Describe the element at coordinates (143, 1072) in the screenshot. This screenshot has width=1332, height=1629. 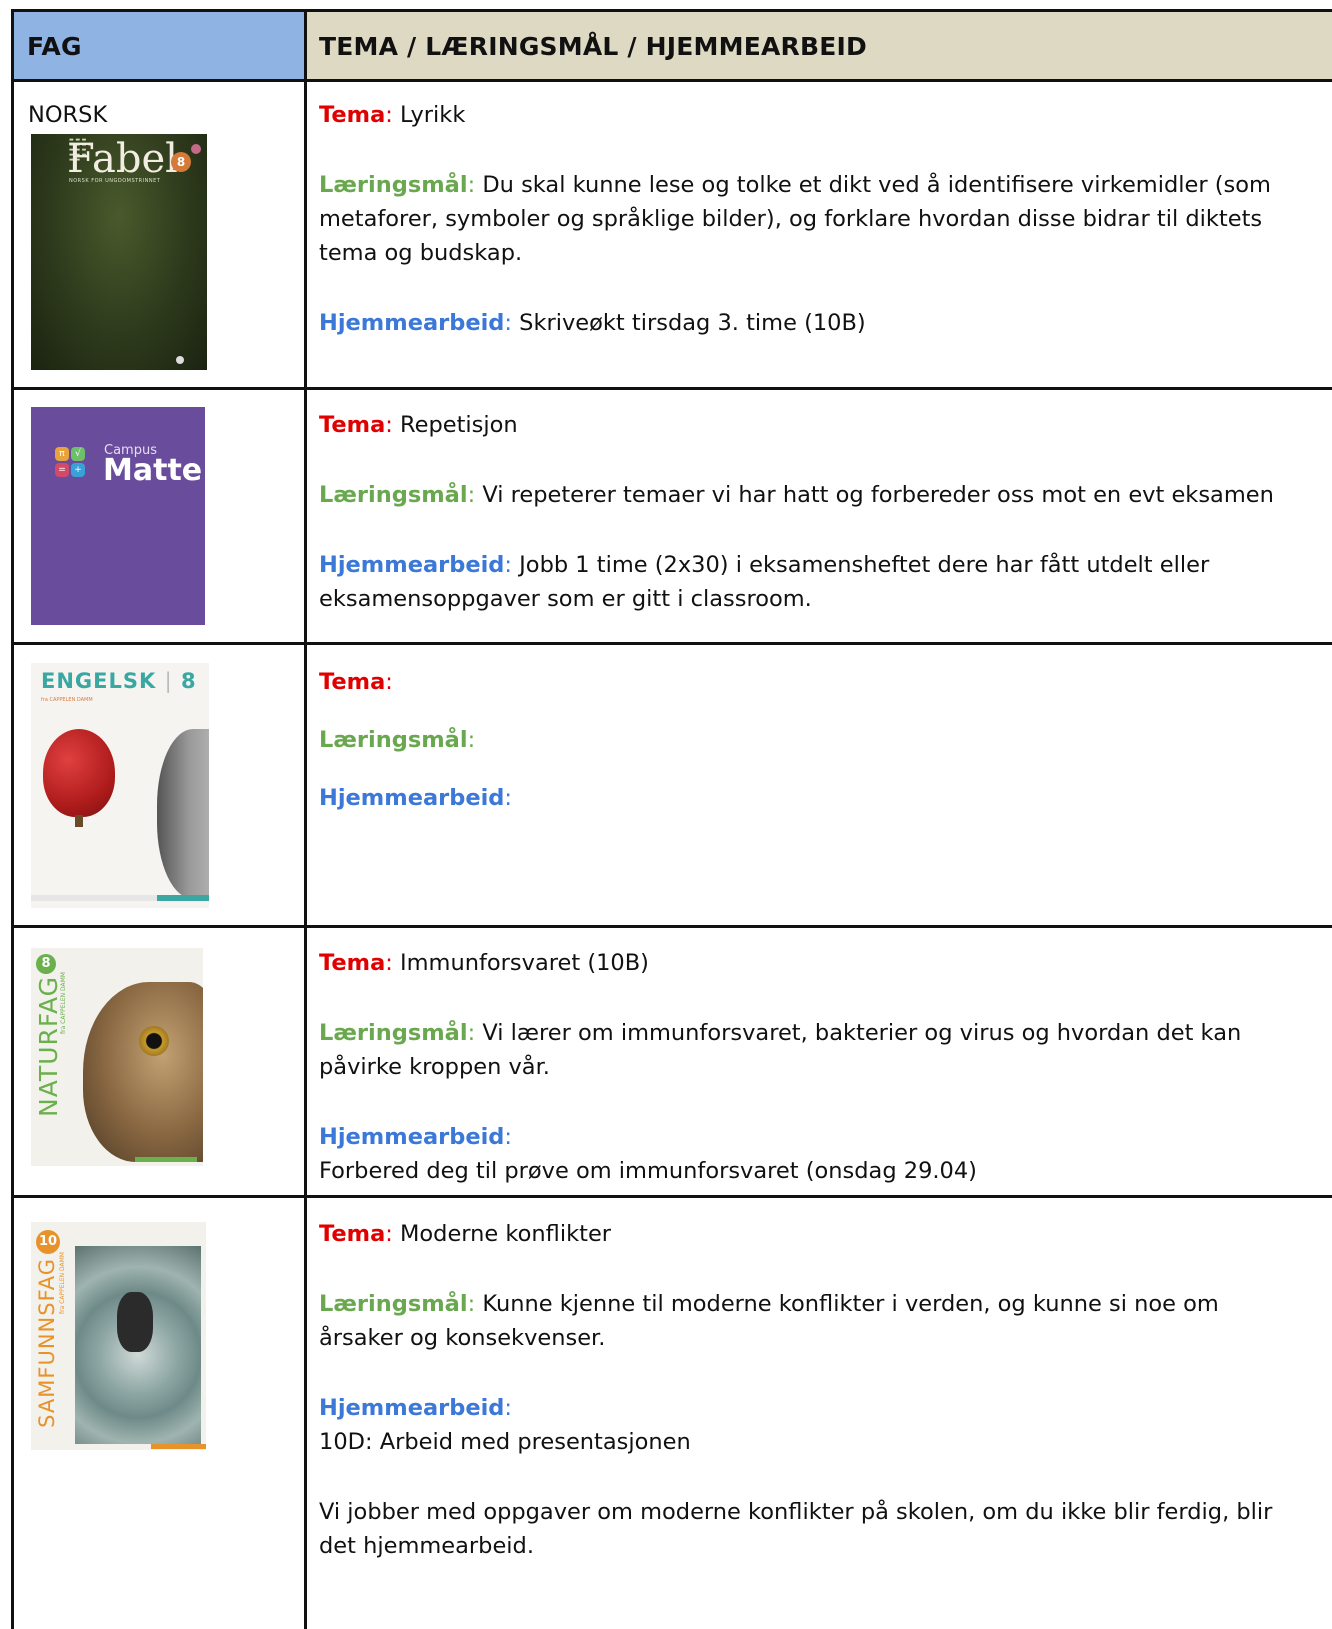
I see `owl-photo` at that location.